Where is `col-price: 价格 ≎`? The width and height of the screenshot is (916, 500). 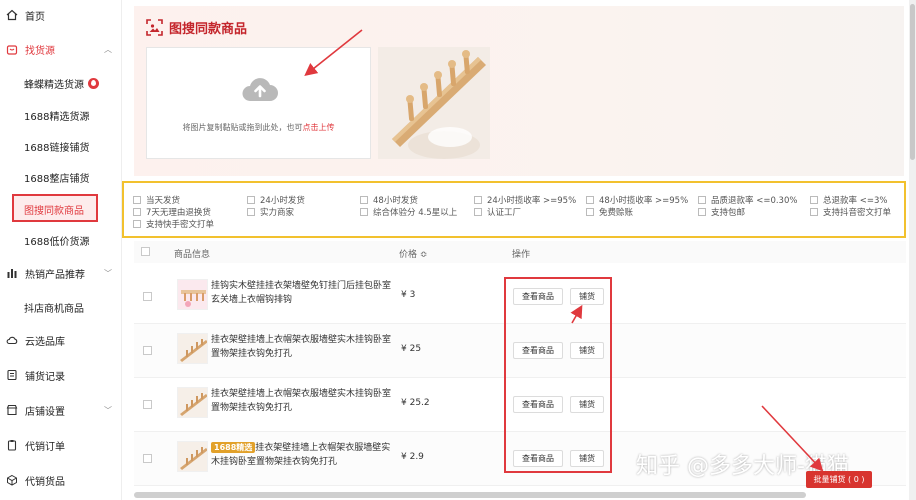
col-price: 价格 ≎ is located at coordinates (413, 253).